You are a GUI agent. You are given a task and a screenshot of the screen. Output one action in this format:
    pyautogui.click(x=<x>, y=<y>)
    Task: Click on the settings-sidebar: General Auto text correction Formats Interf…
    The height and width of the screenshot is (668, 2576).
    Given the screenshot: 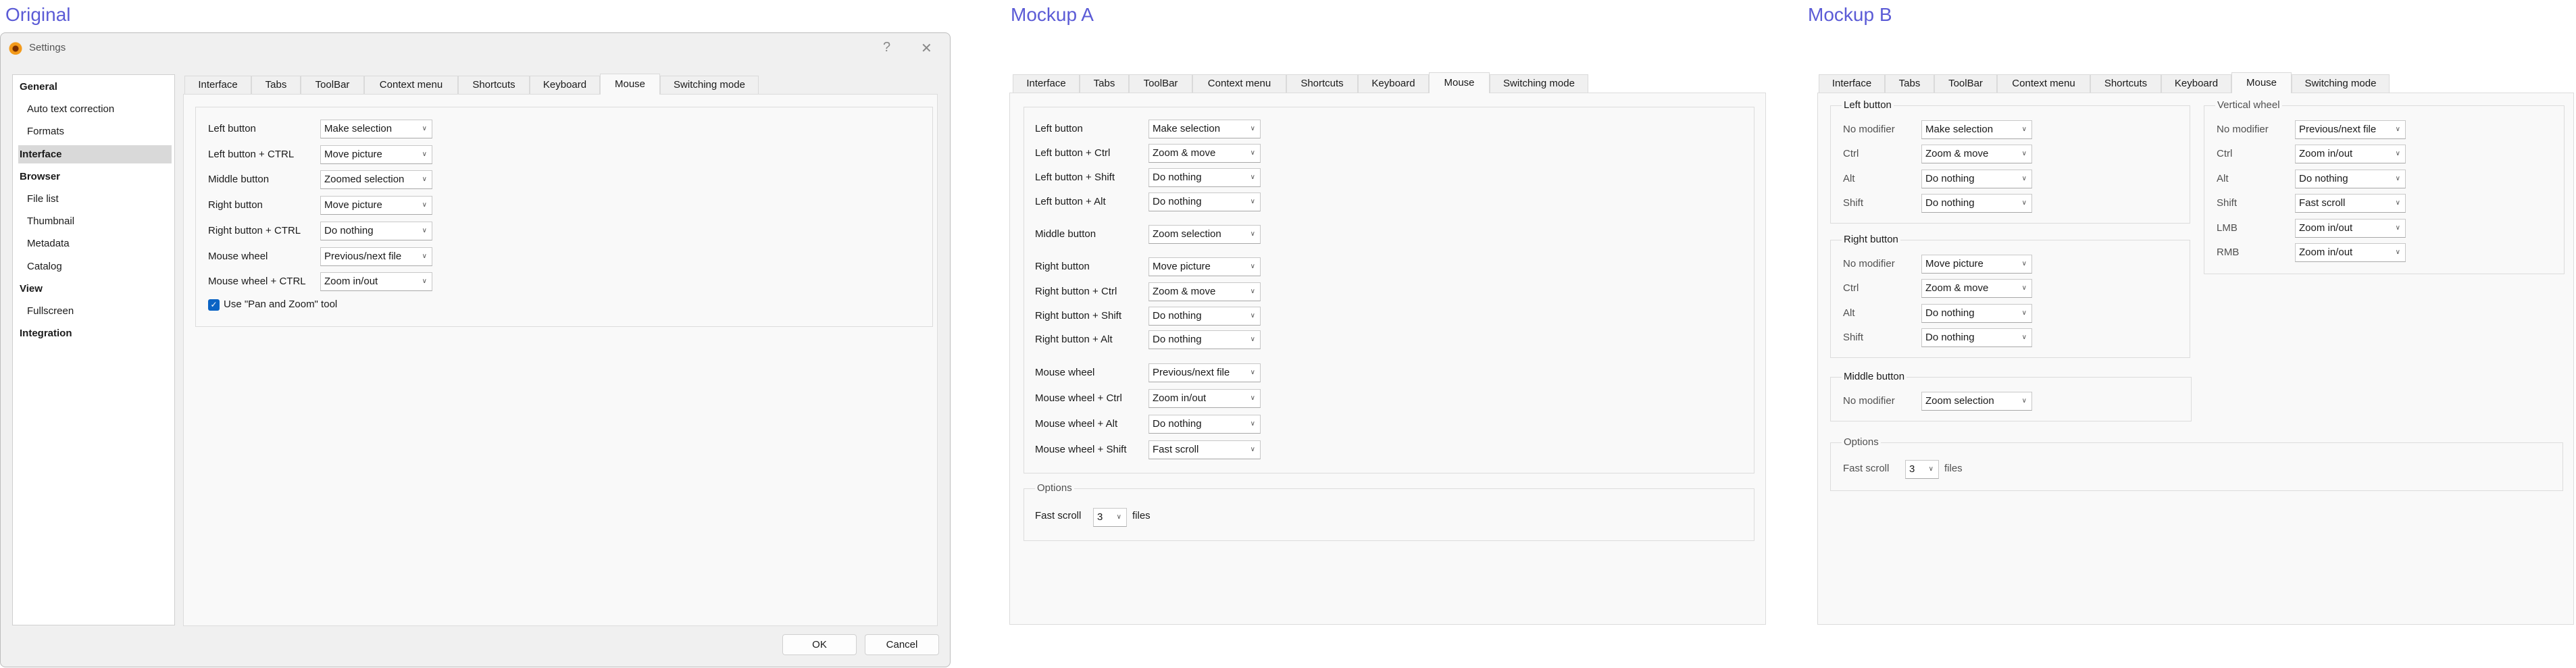 What is the action you would take?
    pyautogui.click(x=93, y=350)
    